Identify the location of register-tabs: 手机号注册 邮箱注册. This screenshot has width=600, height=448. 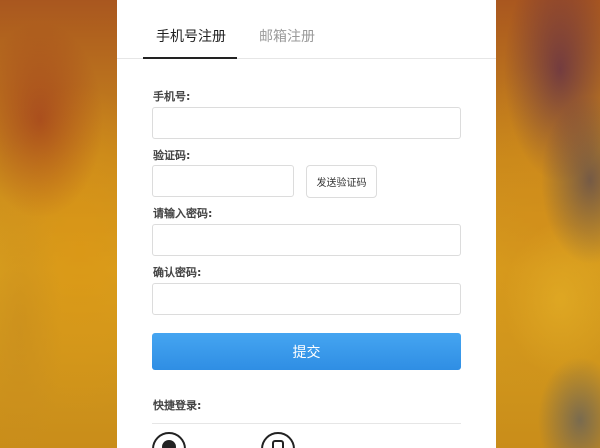
(306, 29).